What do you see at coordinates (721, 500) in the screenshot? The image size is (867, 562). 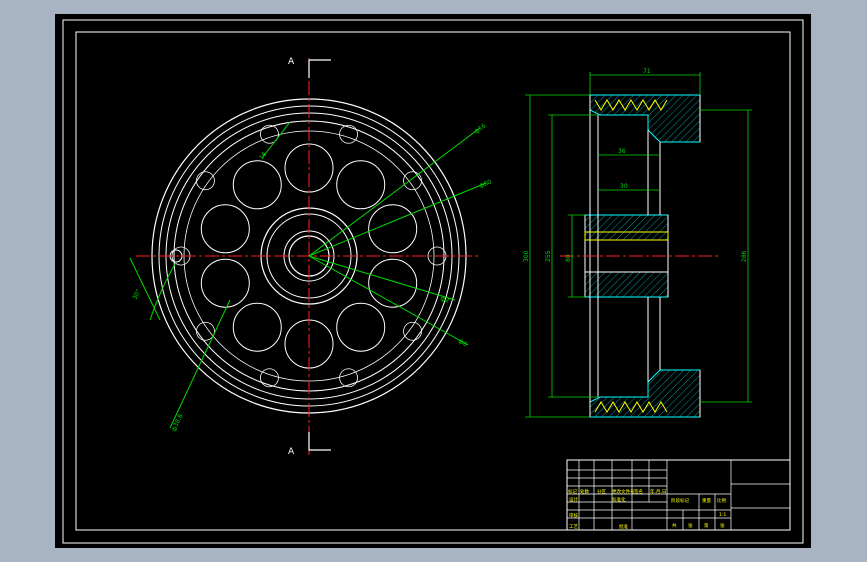 I see `tb-scale: 比例` at bounding box center [721, 500].